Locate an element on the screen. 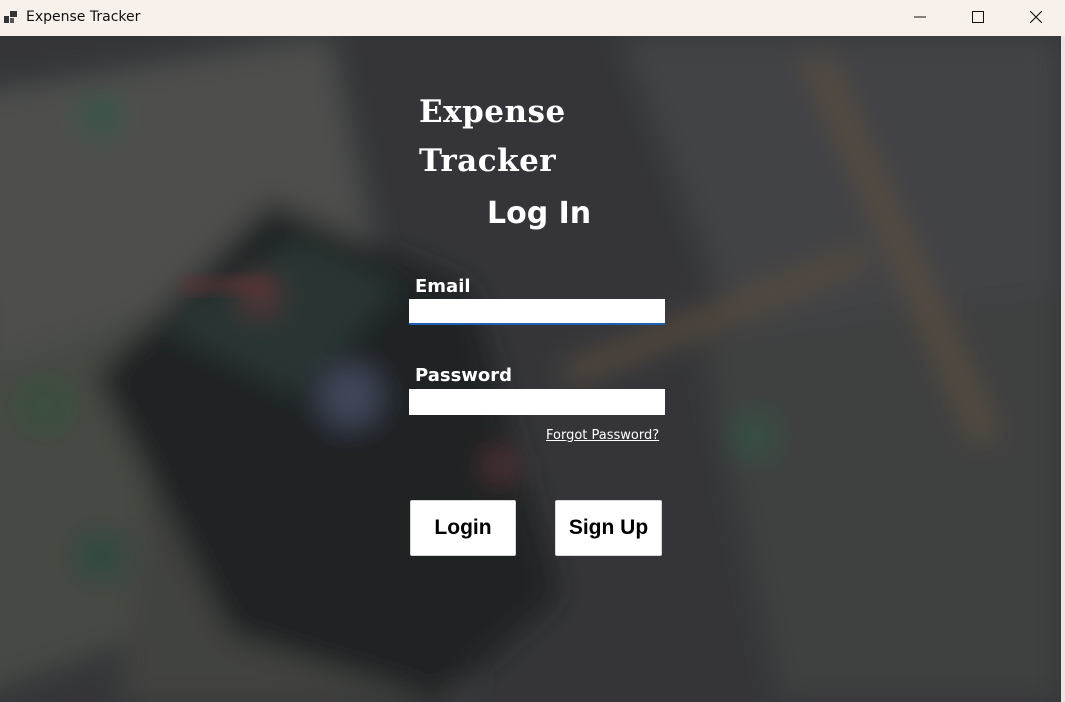 The image size is (1065, 702). forgot-password-link: Forgot Password? is located at coordinates (602, 435).